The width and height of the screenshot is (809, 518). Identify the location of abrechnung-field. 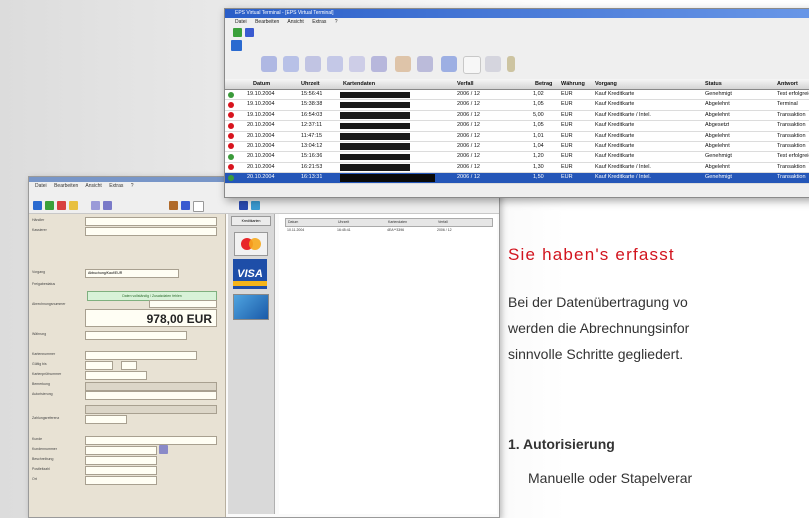
(183, 304).